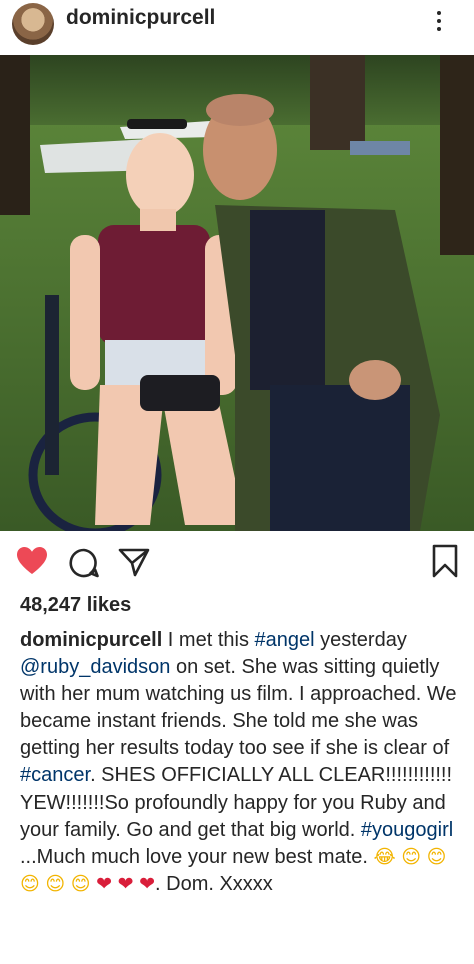  Describe the element at coordinates (197, 856) in the screenshot. I see `caption-text: ...Much much love your new best mate.` at that location.